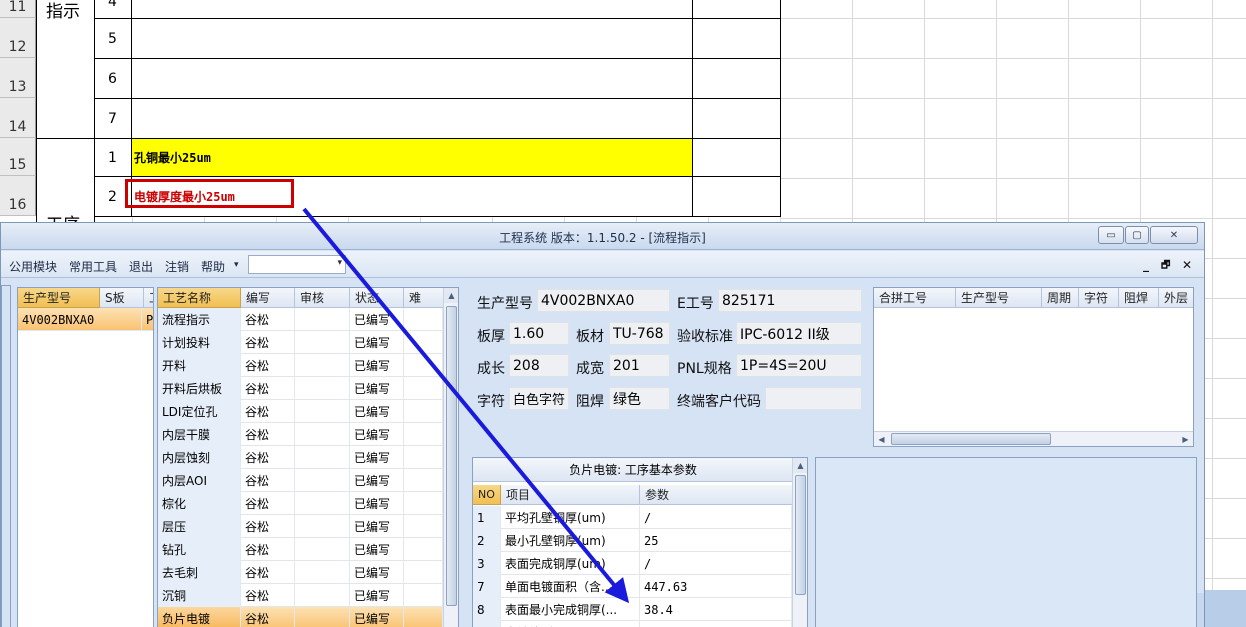  Describe the element at coordinates (570, 495) in the screenshot. I see `col-header-item: 项目` at that location.